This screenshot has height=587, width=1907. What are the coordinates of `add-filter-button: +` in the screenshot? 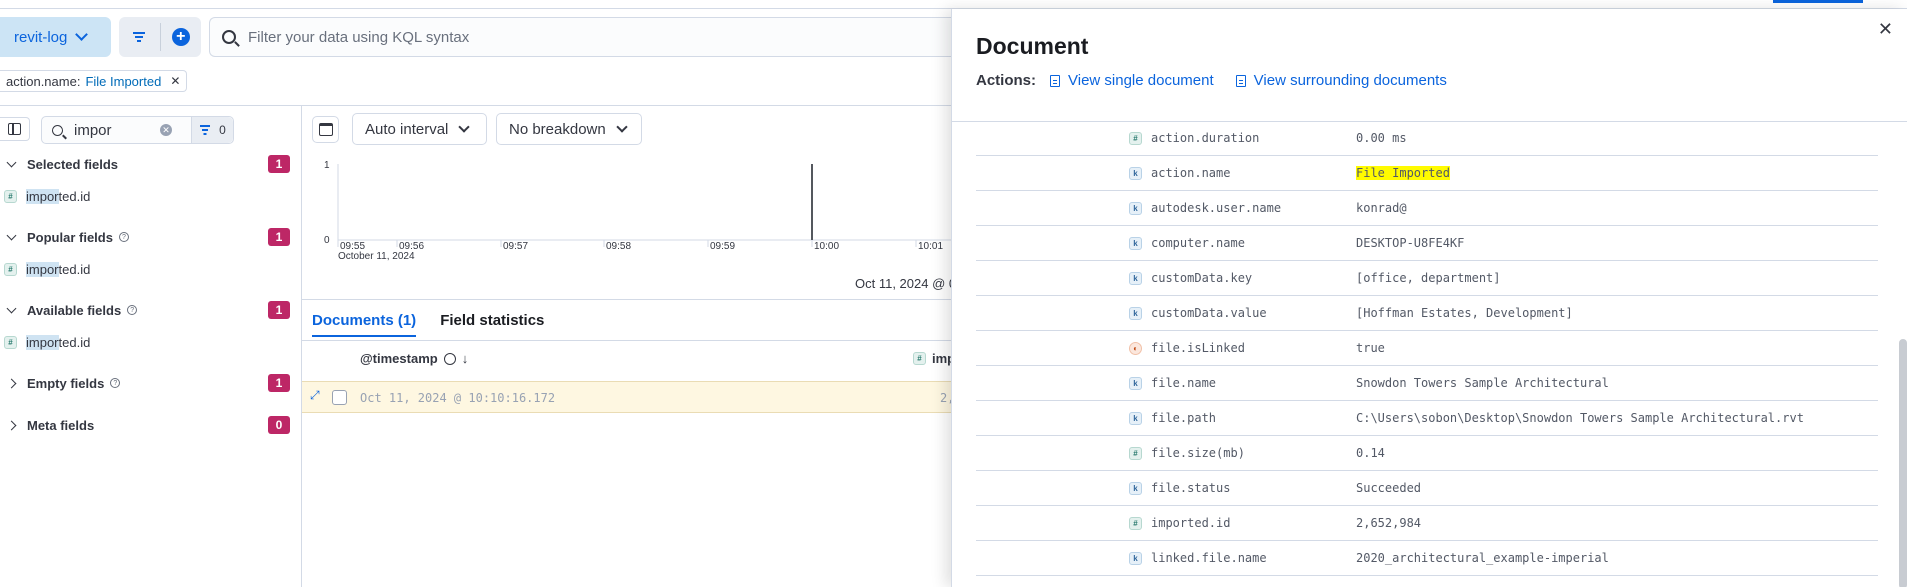 It's located at (181, 37).